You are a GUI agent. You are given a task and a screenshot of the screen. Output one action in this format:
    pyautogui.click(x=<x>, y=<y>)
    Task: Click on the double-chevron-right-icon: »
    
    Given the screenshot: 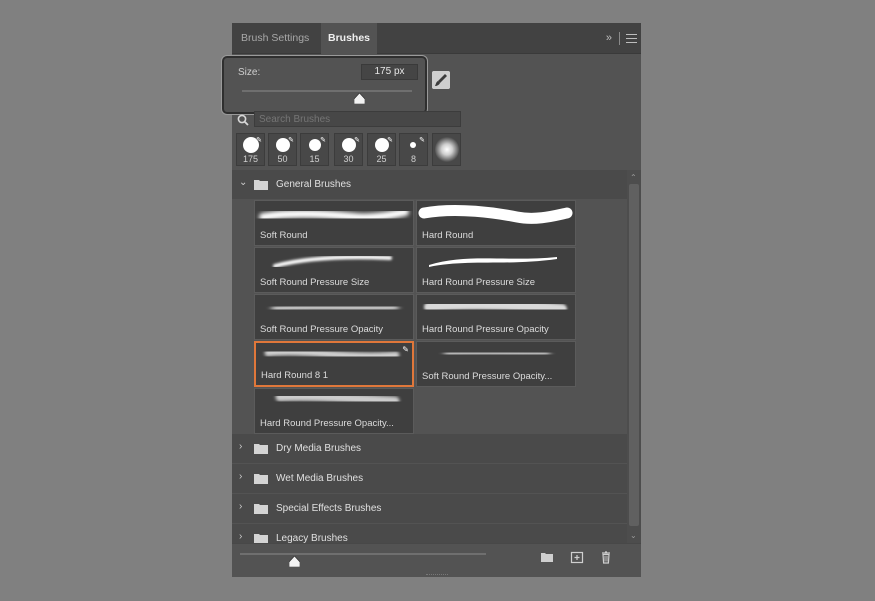 What is the action you would take?
    pyautogui.click(x=609, y=38)
    